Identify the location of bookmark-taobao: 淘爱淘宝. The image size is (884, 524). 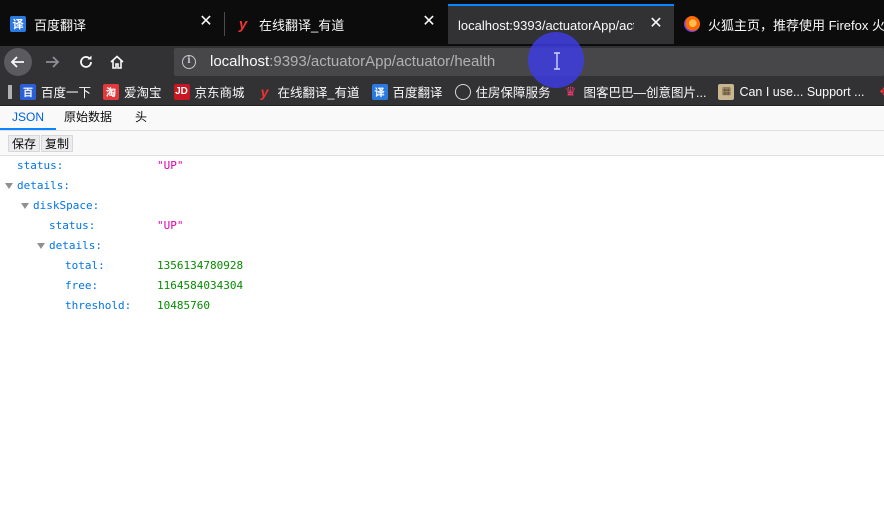
(132, 91).